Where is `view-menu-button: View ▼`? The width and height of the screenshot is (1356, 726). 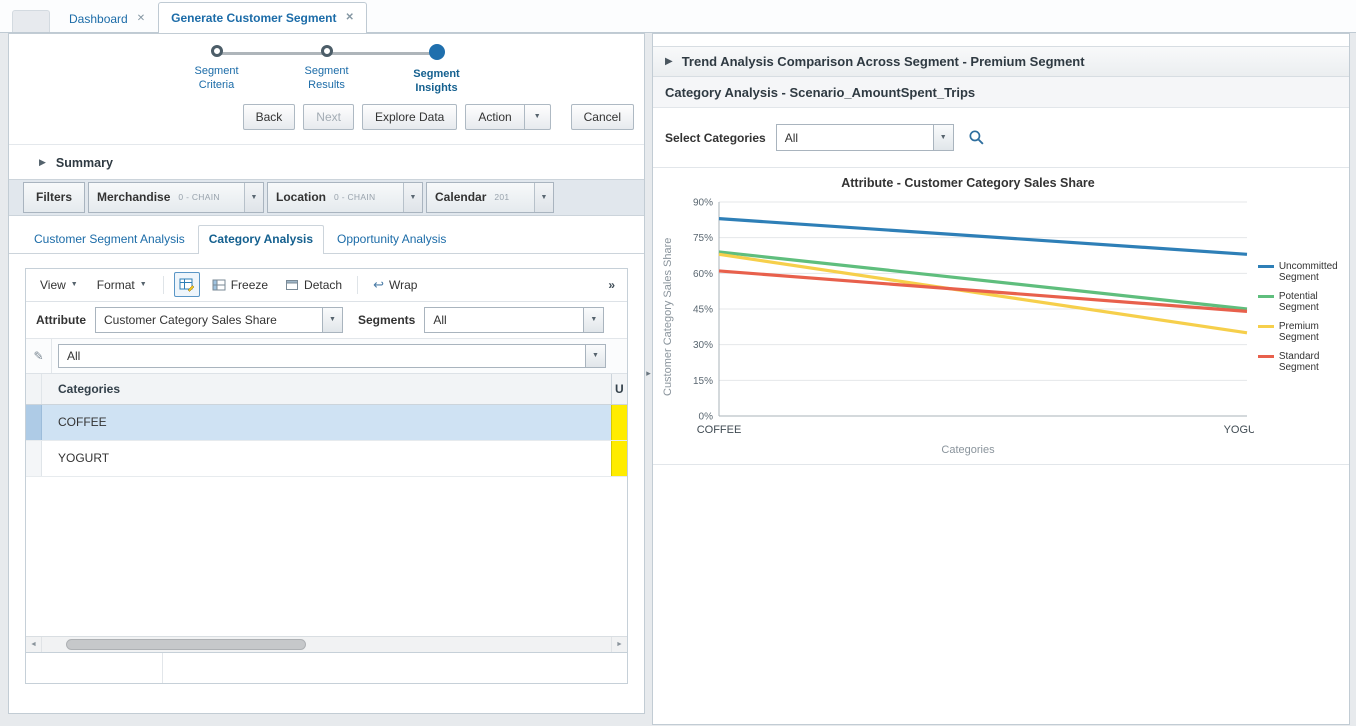 view-menu-button: View ▼ is located at coordinates (59, 285).